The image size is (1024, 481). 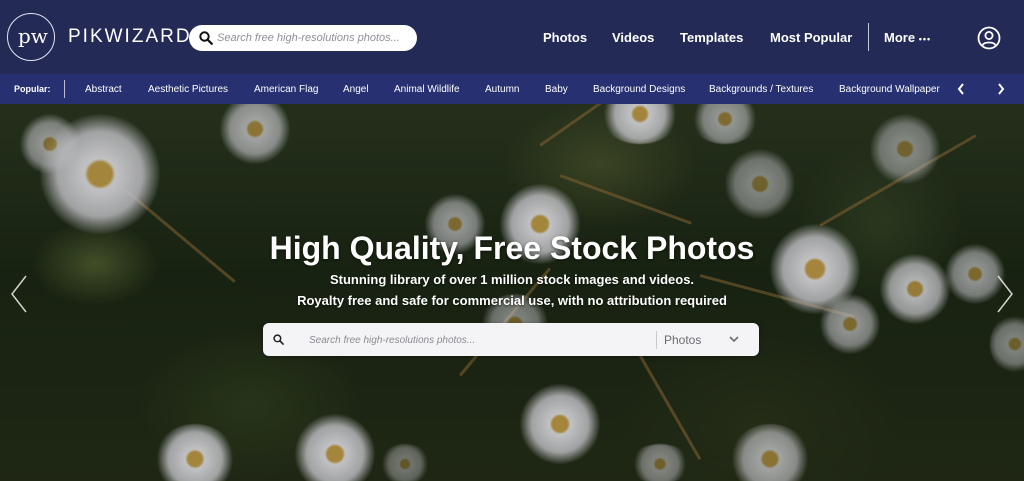 I want to click on popular-tag: Angel, so click(x=356, y=89).